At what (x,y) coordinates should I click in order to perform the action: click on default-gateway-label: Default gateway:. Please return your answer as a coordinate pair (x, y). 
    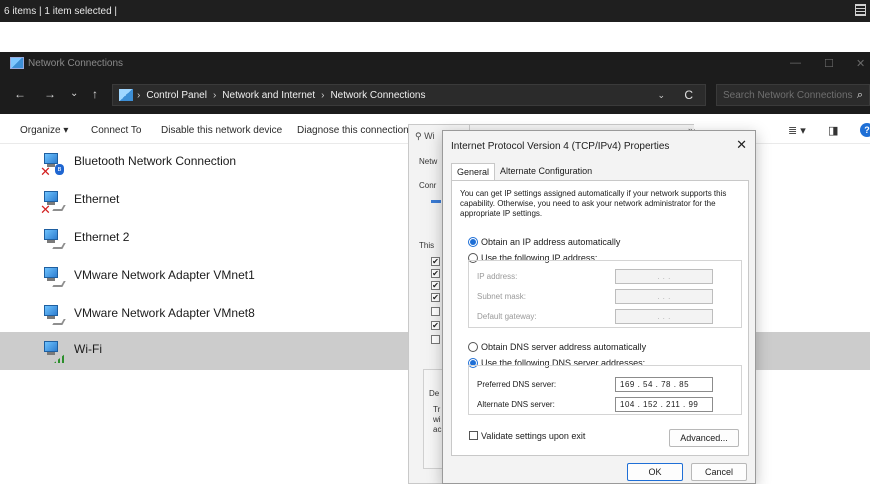
    Looking at the image, I should click on (507, 316).